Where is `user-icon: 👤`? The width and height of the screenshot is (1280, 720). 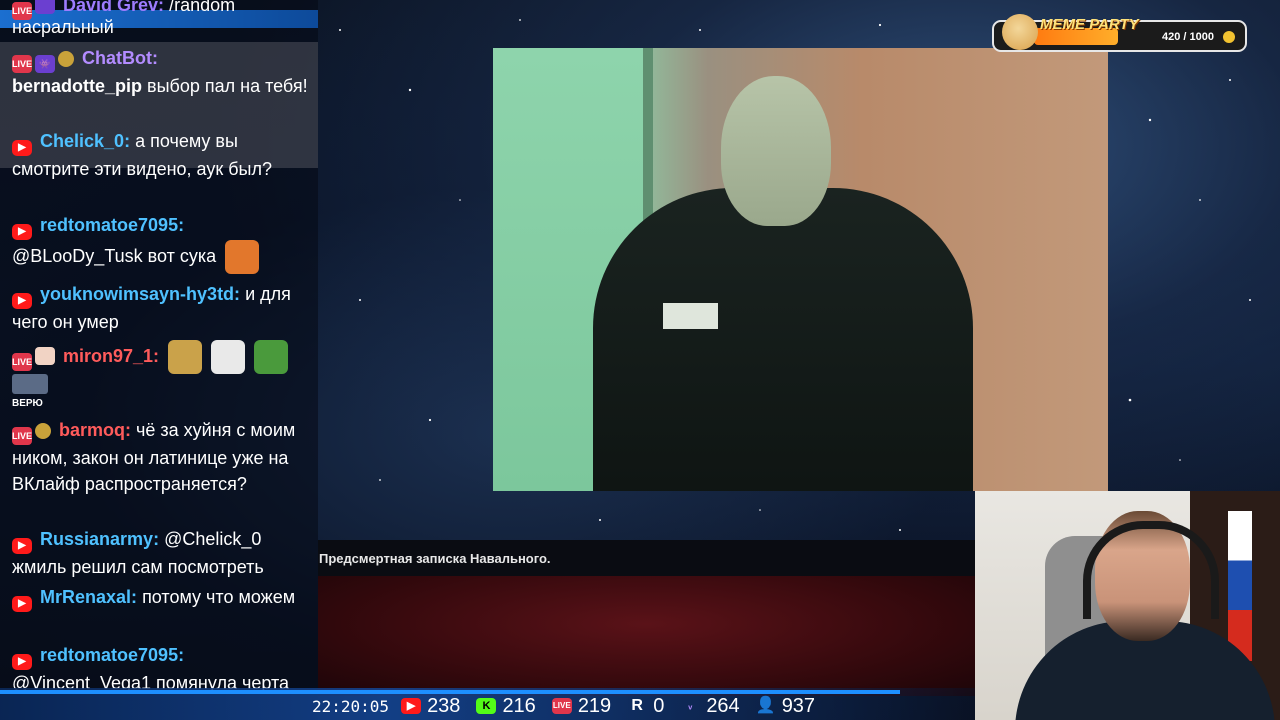 user-icon: 👤 is located at coordinates (765, 705).